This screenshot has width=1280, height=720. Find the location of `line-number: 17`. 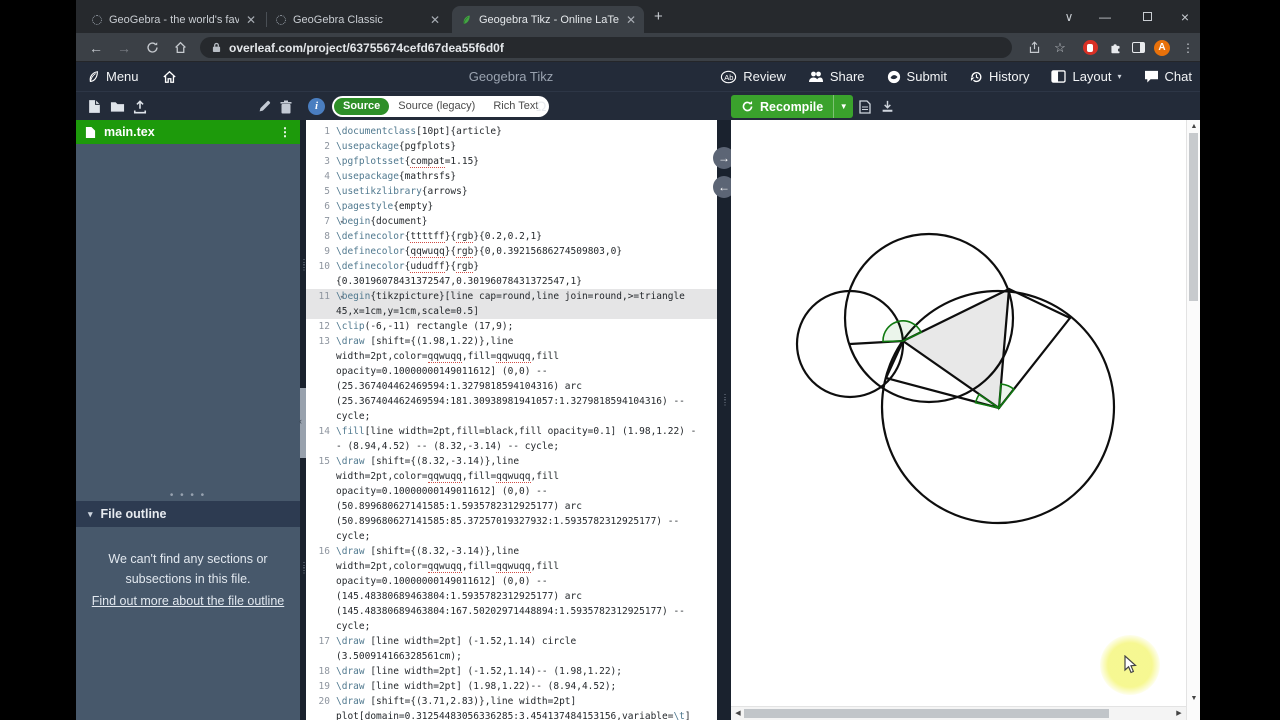

line-number: 17 is located at coordinates (324, 641).